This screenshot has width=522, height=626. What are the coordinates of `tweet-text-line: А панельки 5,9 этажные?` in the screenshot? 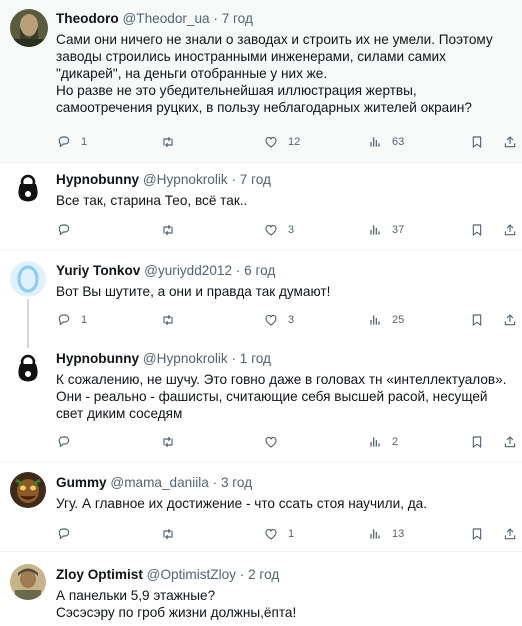 It's located at (136, 595).